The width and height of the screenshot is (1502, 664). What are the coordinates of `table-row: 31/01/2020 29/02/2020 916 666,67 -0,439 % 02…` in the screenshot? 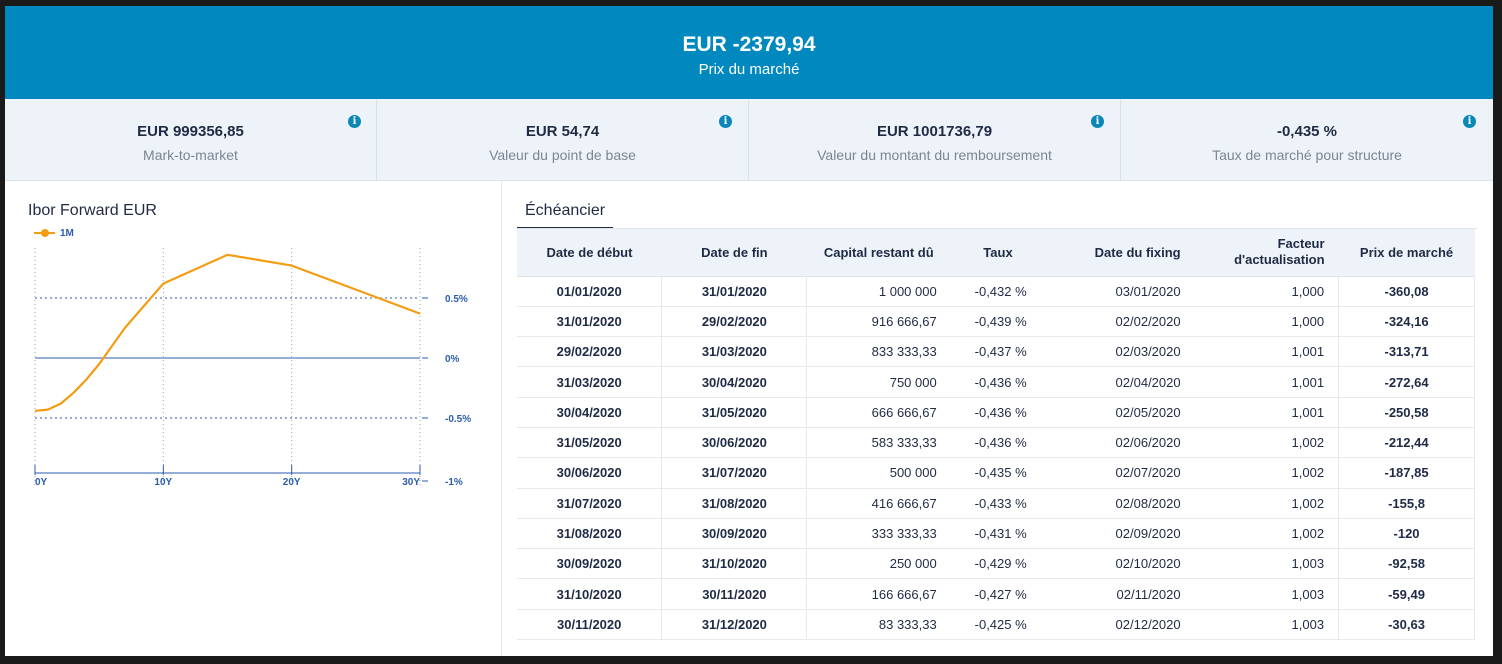 It's located at (996, 322).